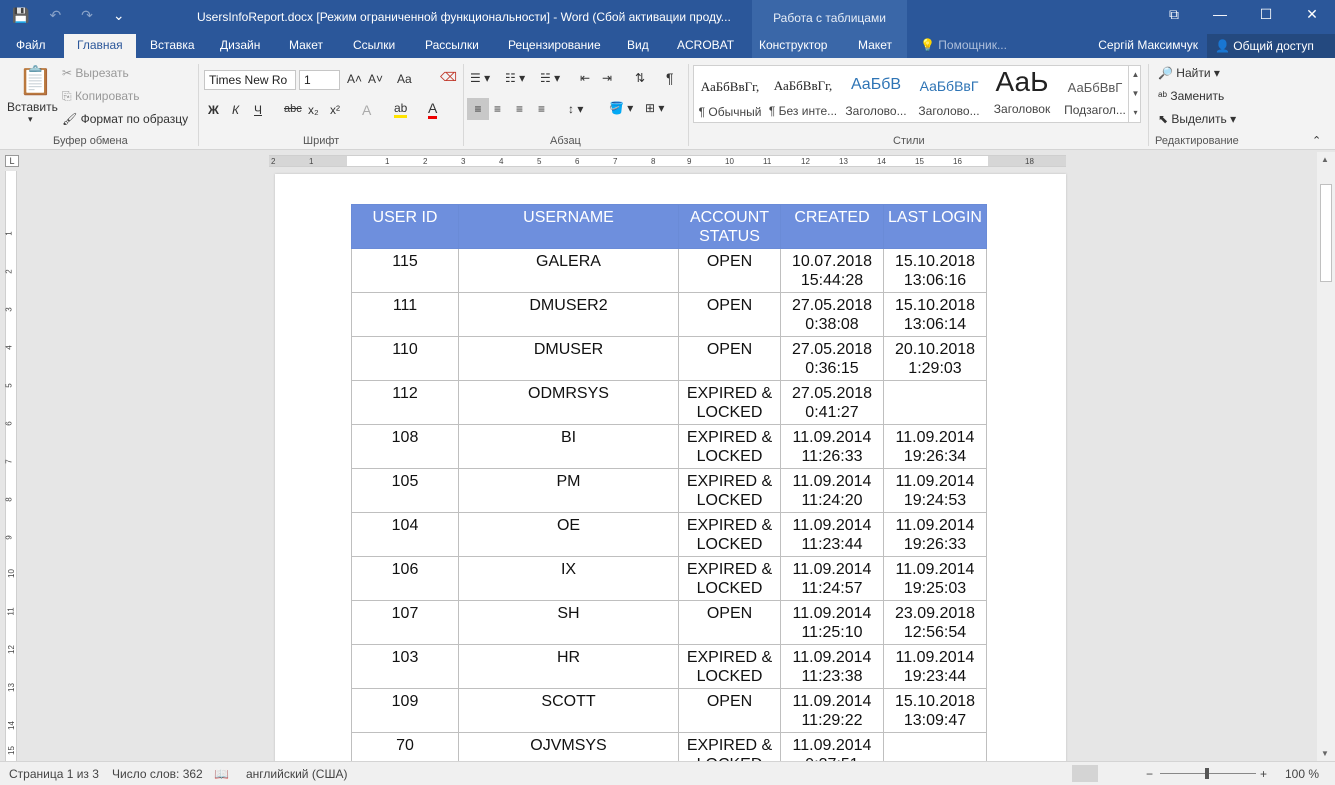 Image resolution: width=1335 pixels, height=785 pixels. Describe the element at coordinates (832, 534) in the screenshot. I see `table-cell: 11.09.2014 11:23:44` at that location.